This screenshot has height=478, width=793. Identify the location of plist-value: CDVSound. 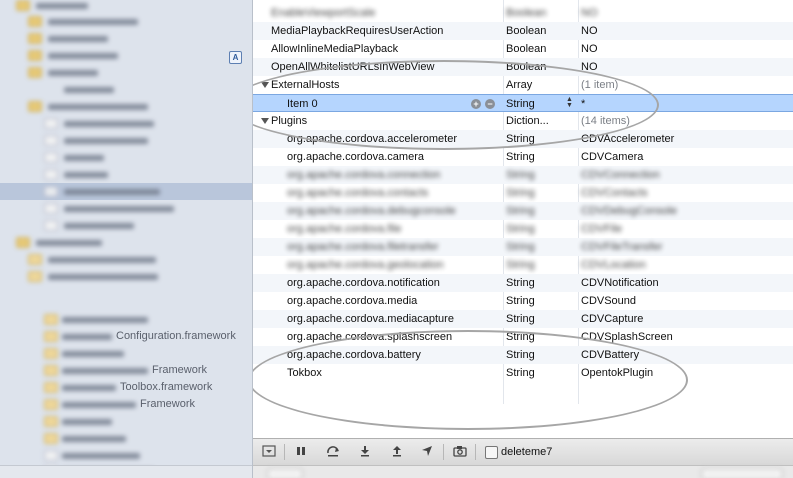
(686, 301).